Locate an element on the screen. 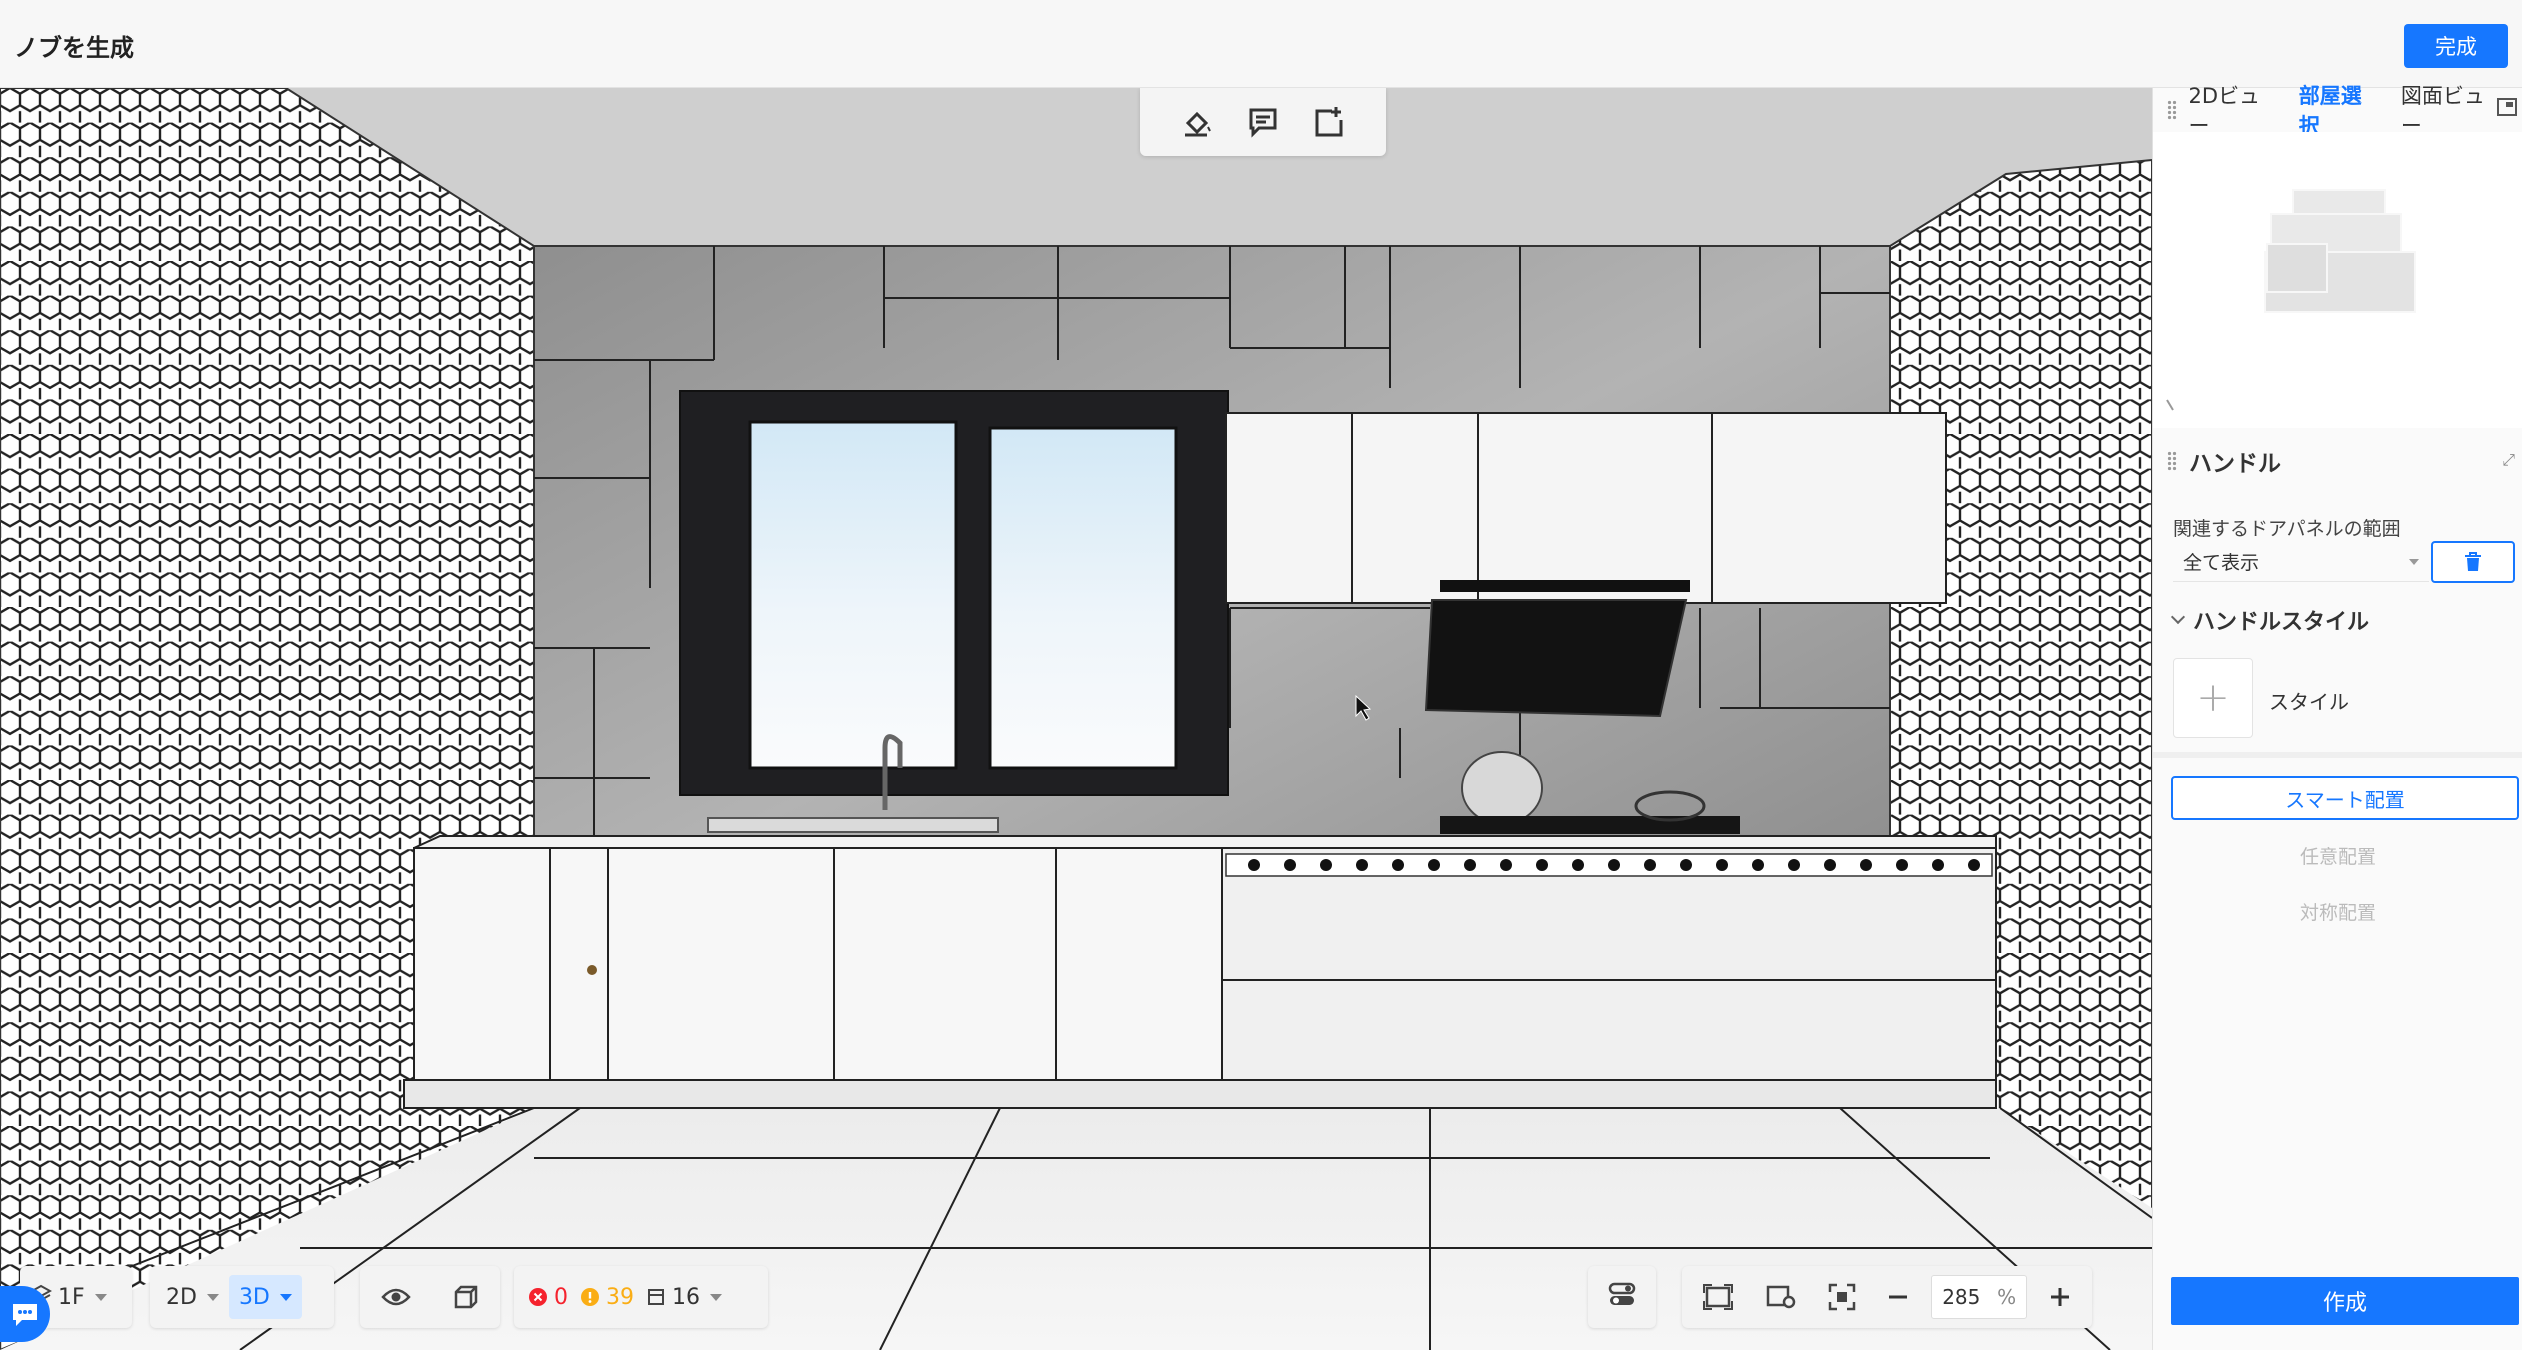 This screenshot has width=2522, height=1350. style-label: スタイル is located at coordinates (2309, 702).